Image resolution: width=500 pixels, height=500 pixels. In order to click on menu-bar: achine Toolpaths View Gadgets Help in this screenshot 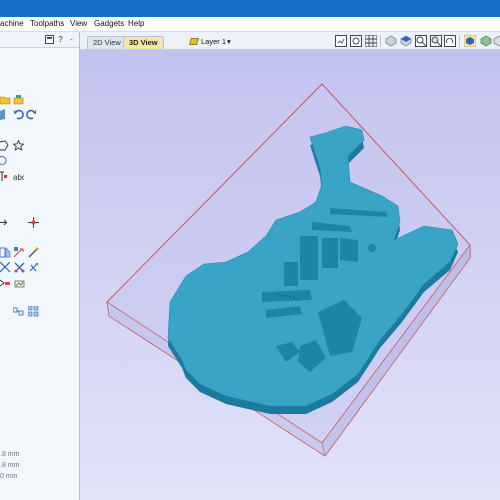, I will do `click(250, 24)`.